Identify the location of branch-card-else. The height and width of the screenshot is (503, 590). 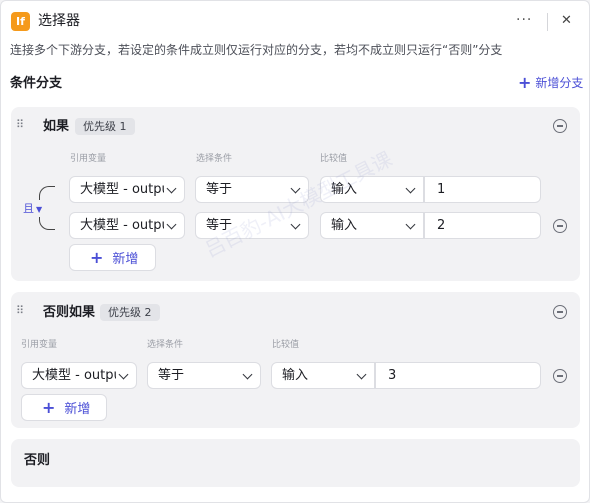
(295, 463).